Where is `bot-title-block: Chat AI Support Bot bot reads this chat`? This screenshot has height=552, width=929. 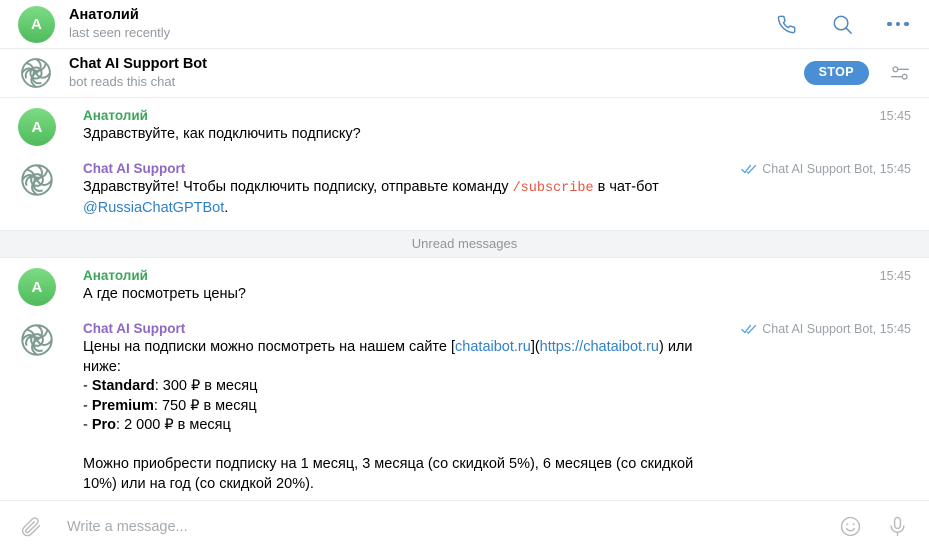 bot-title-block: Chat AI Support Bot bot reads this chat is located at coordinates (138, 73).